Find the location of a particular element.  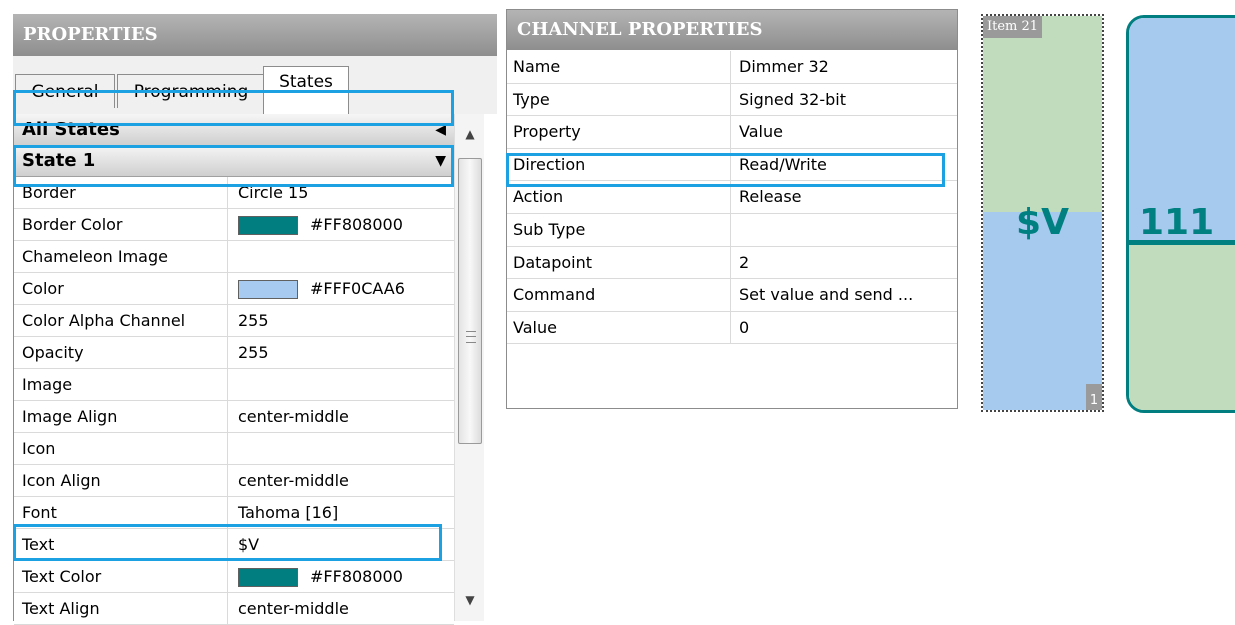

channel-property-name: Property is located at coordinates (619, 132).